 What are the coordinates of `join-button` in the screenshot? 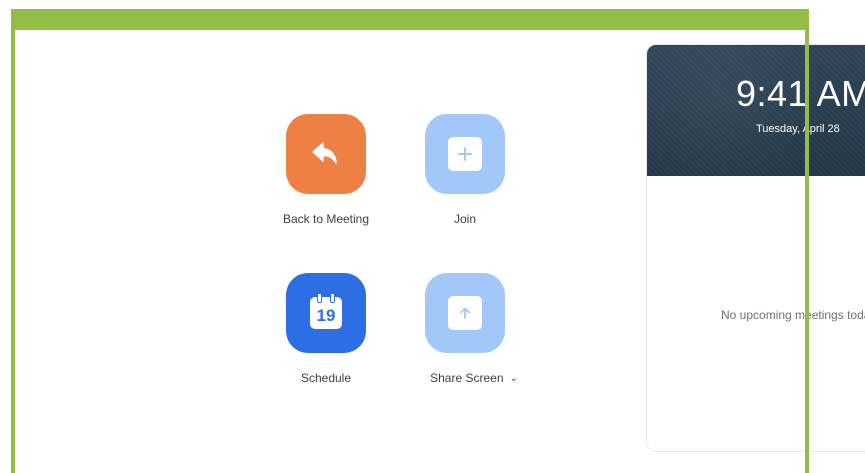 It's located at (465, 154).